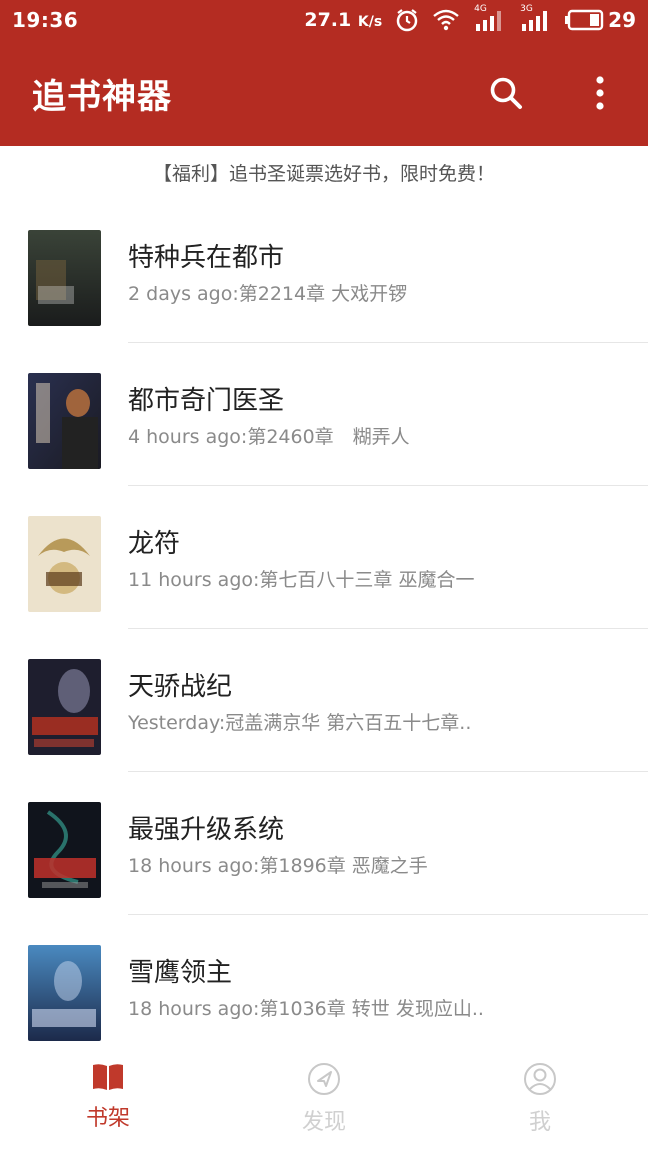 This screenshot has width=648, height=1152. I want to click on search-icon, so click(506, 93).